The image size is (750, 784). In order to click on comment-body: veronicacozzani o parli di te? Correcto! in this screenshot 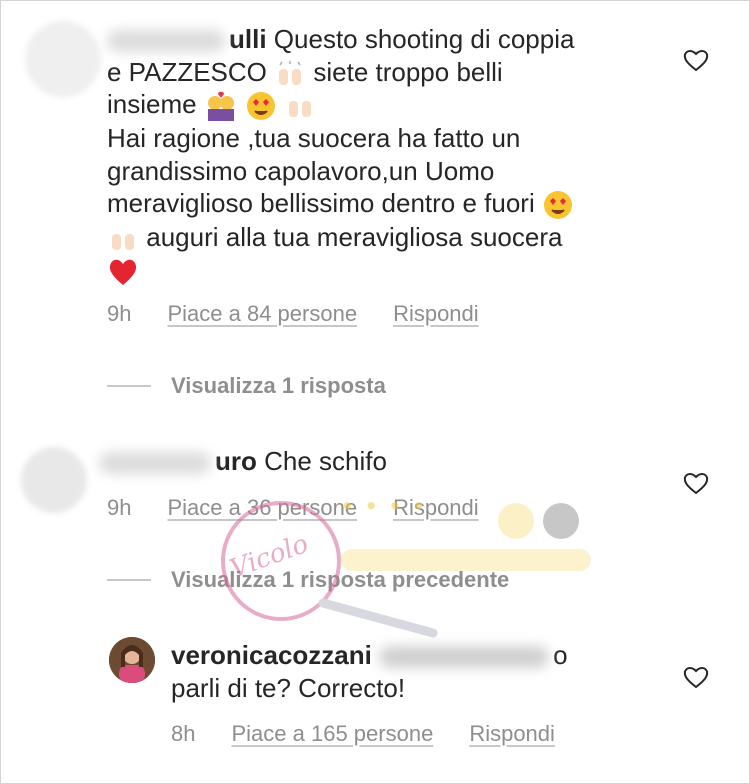, I will do `click(401, 671)`.